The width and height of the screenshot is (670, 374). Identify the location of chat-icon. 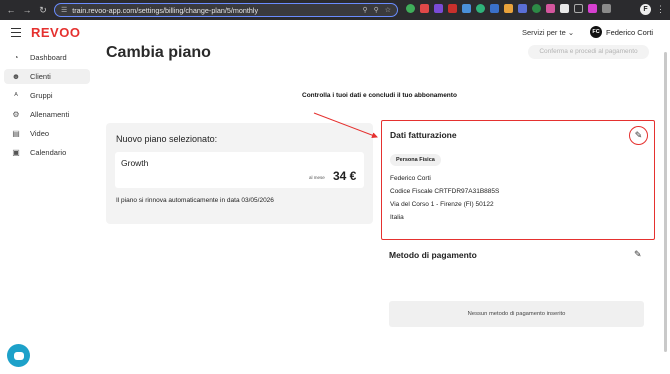
(18, 355).